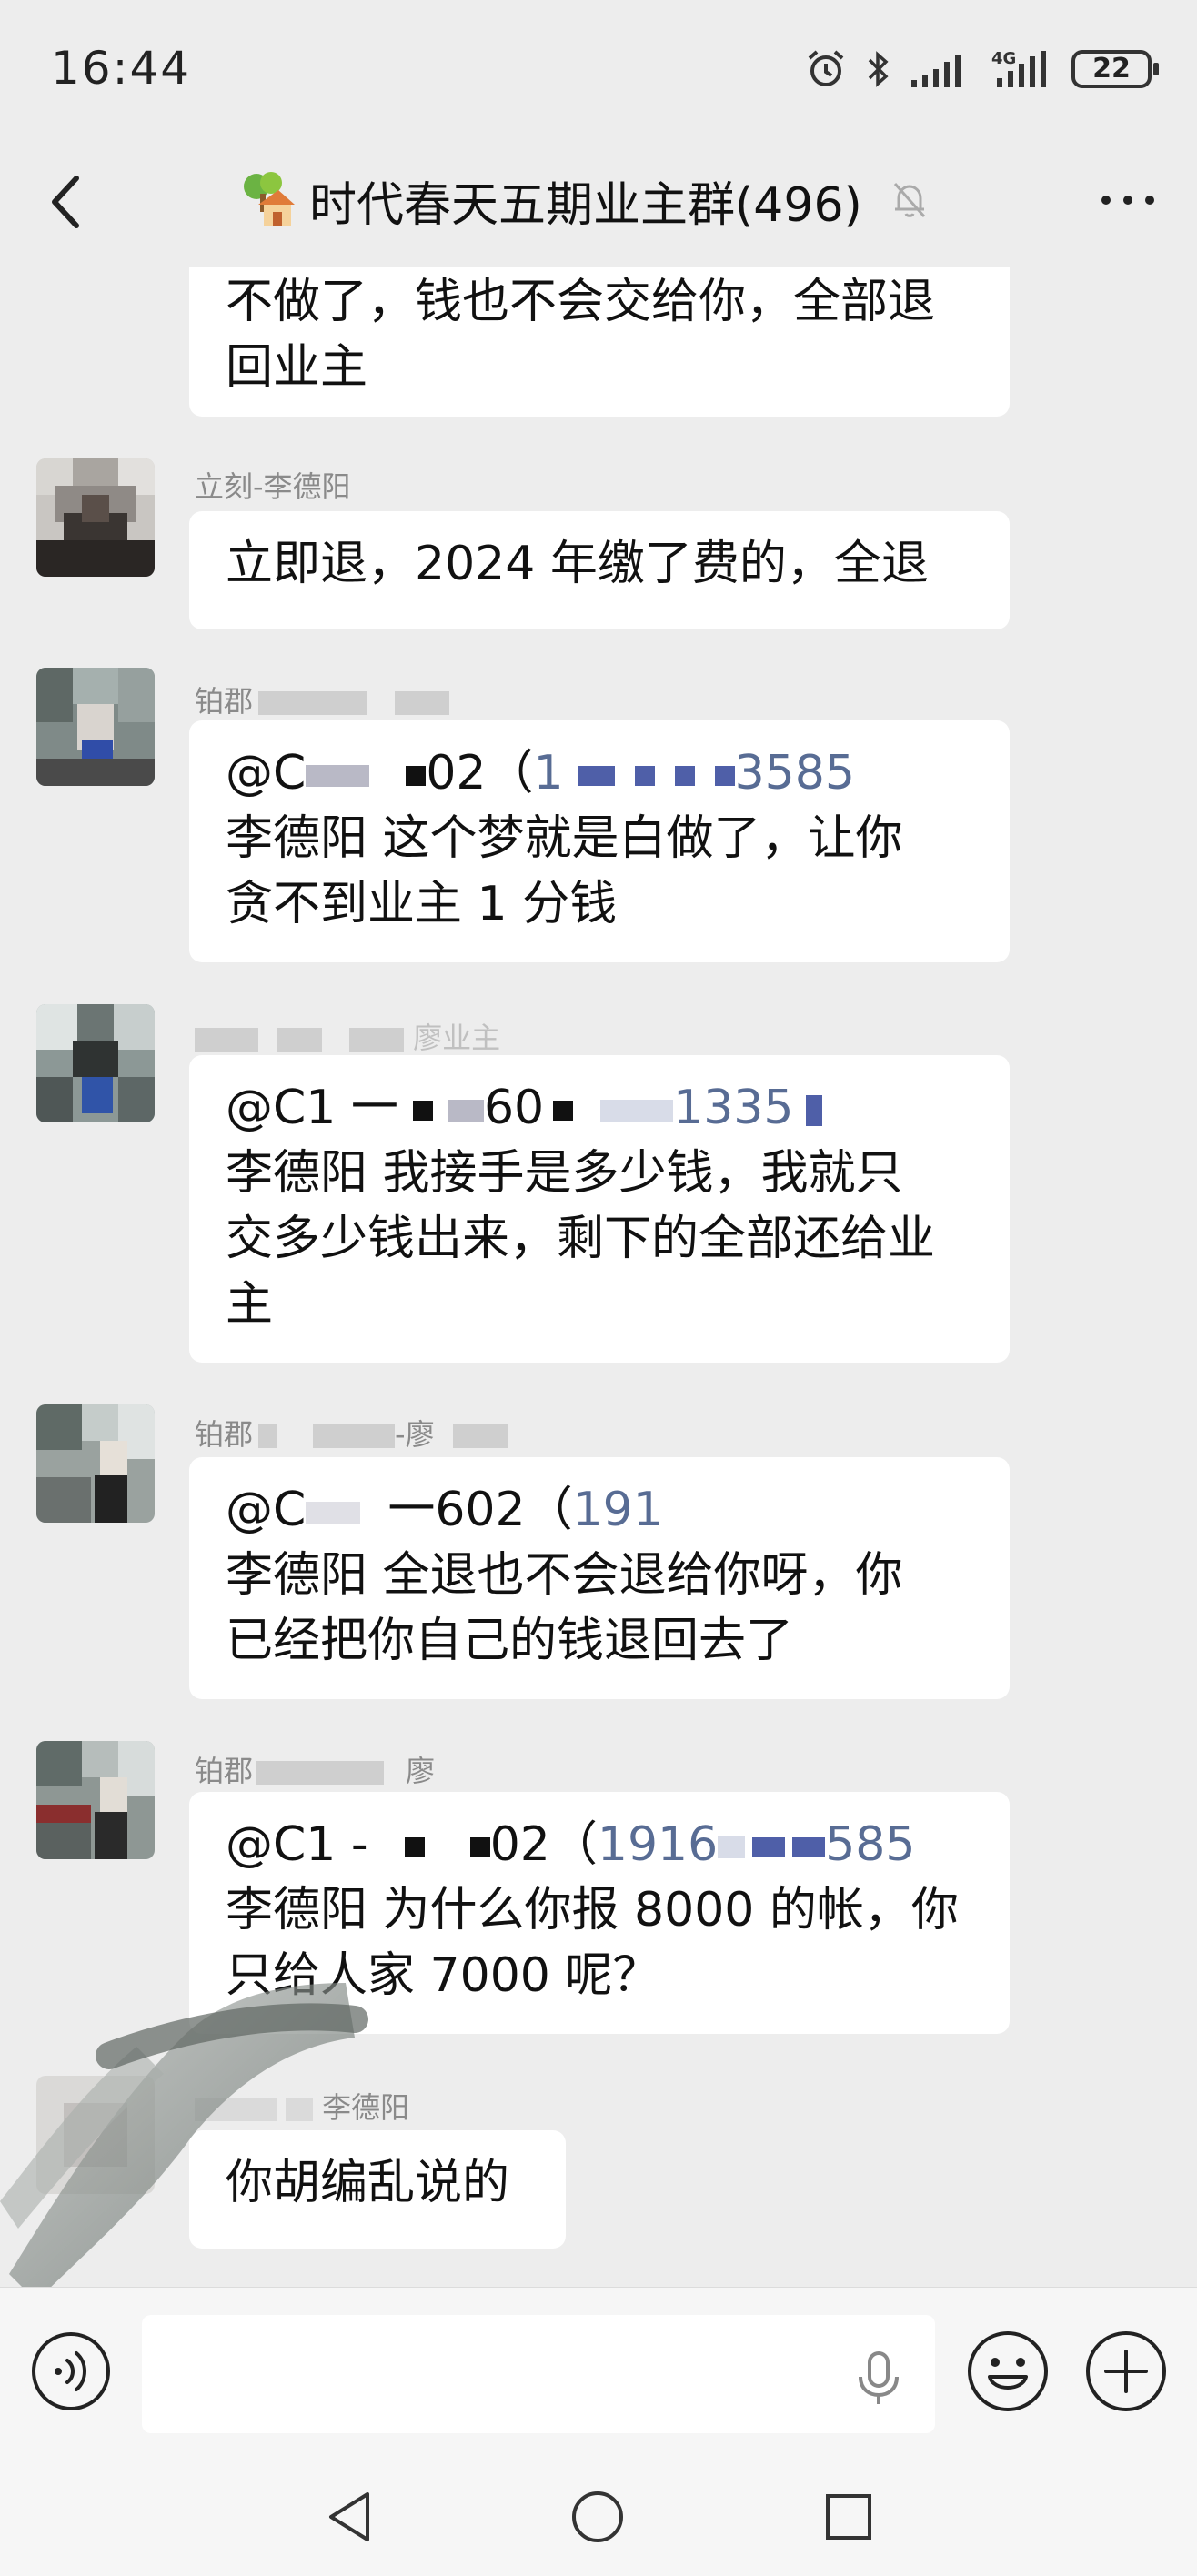 This screenshot has height=2576, width=1197. I want to click on message-line: 李德阳 这个梦就是白做了，让你, so click(564, 838).